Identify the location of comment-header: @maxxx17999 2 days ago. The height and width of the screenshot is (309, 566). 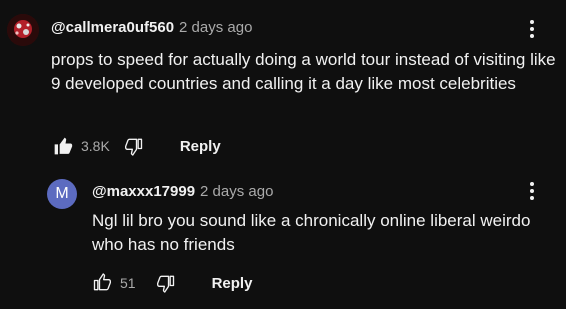
(182, 191).